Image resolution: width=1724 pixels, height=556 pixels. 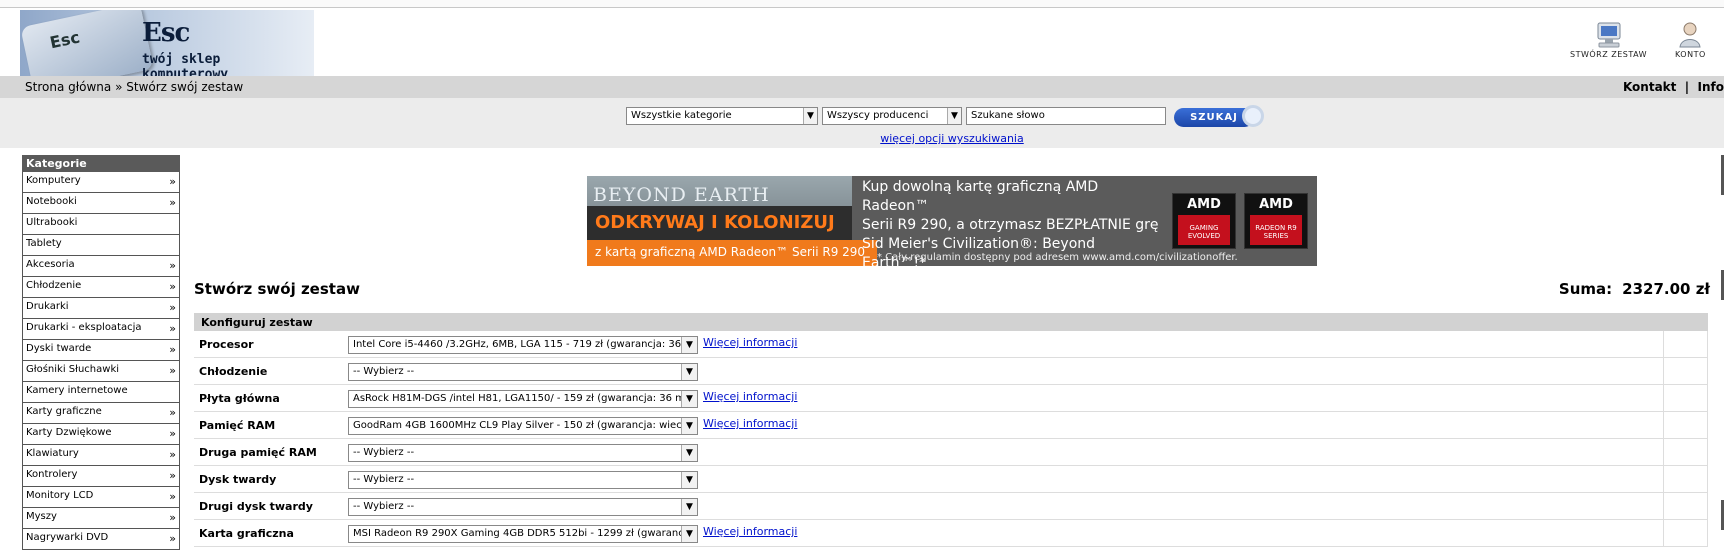 I want to click on configurator-row: Druga pamięć RAM -- Wybierz -- ▼, so click(x=951, y=452).